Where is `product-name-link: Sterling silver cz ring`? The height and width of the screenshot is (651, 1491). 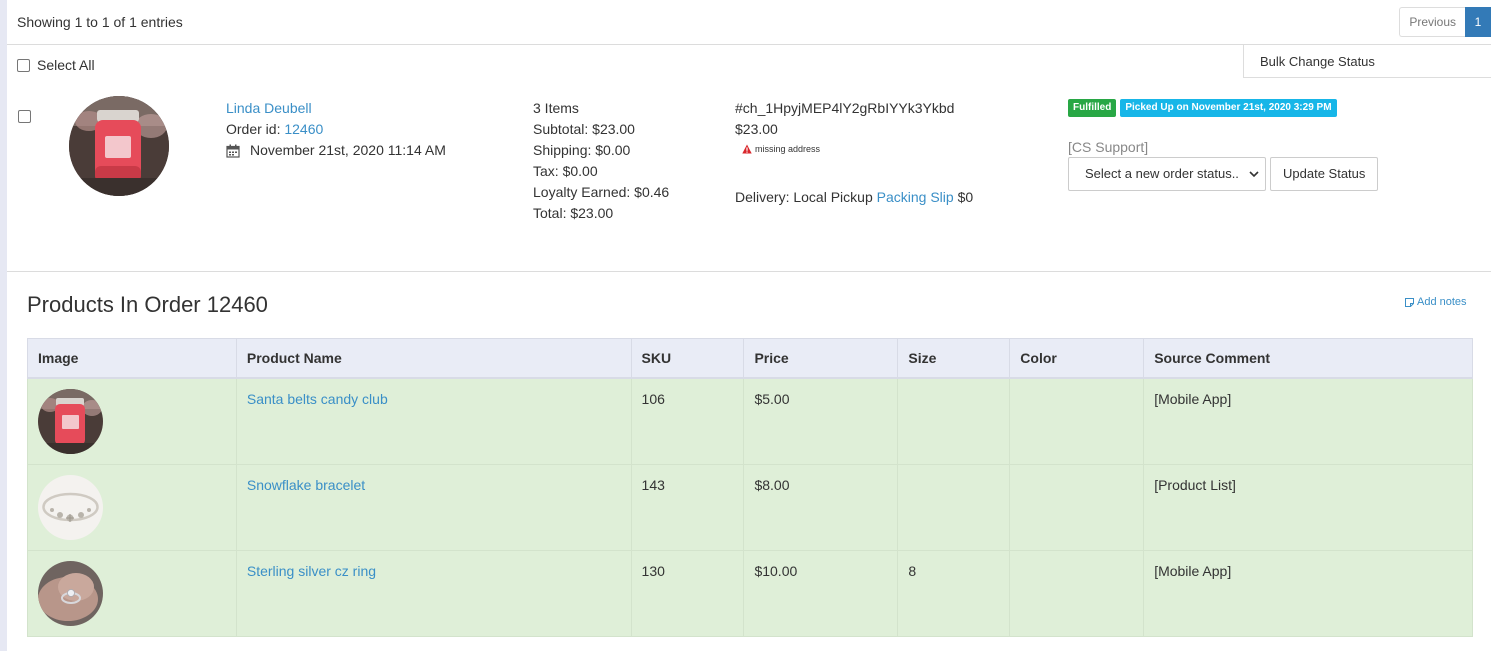
product-name-link: Sterling silver cz ring is located at coordinates (311, 571).